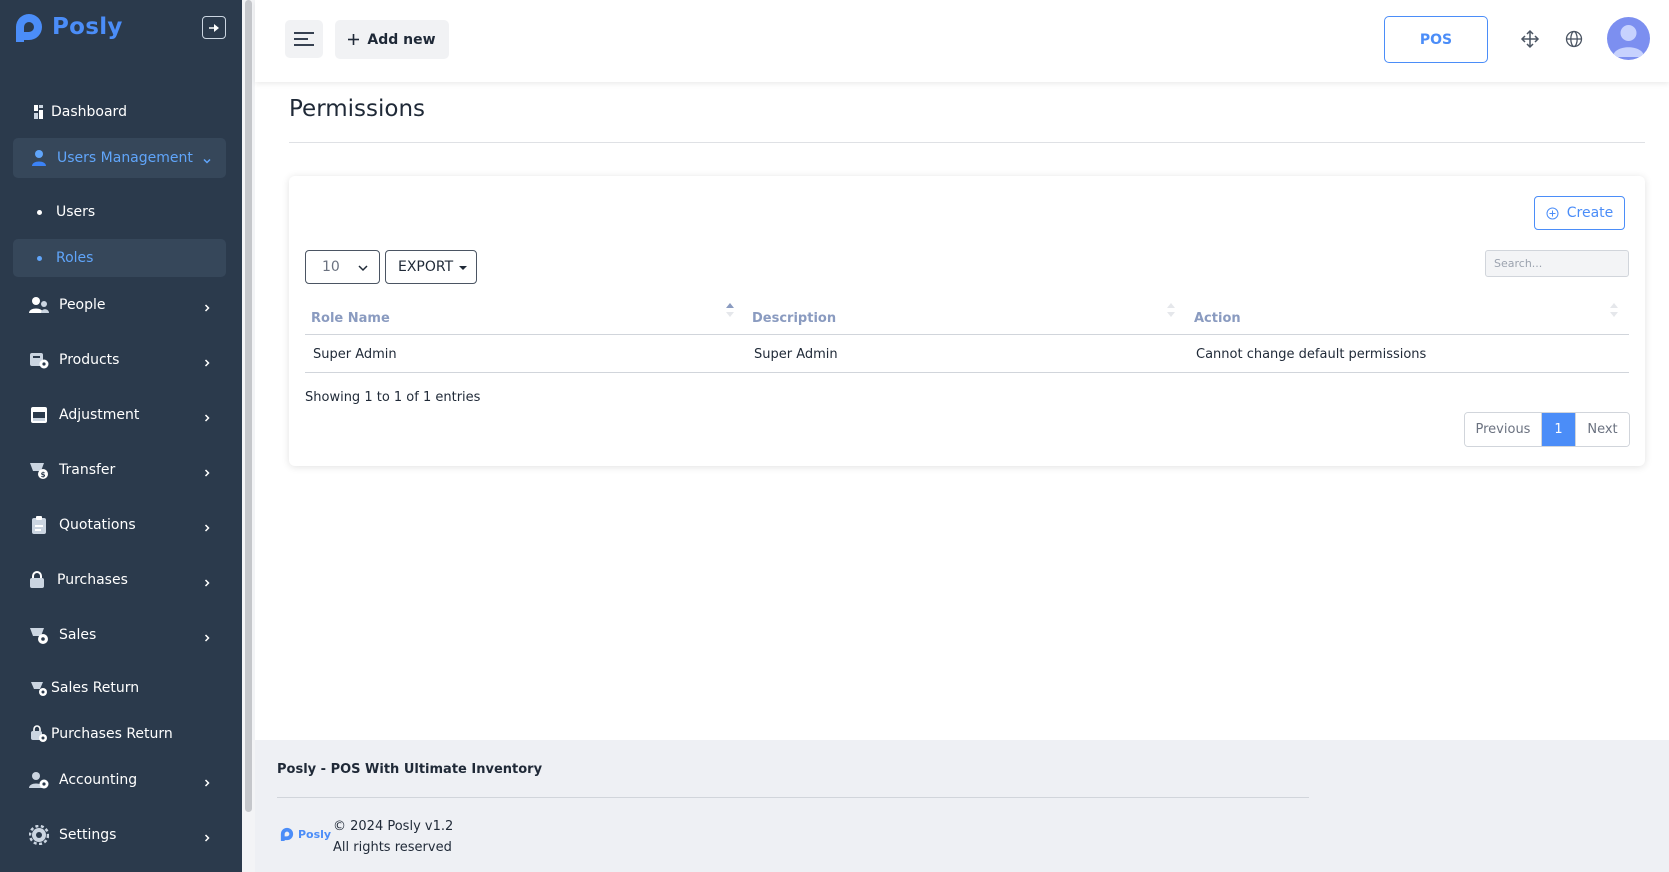 Image resolution: width=1669 pixels, height=872 pixels. I want to click on language-button, so click(1574, 39).